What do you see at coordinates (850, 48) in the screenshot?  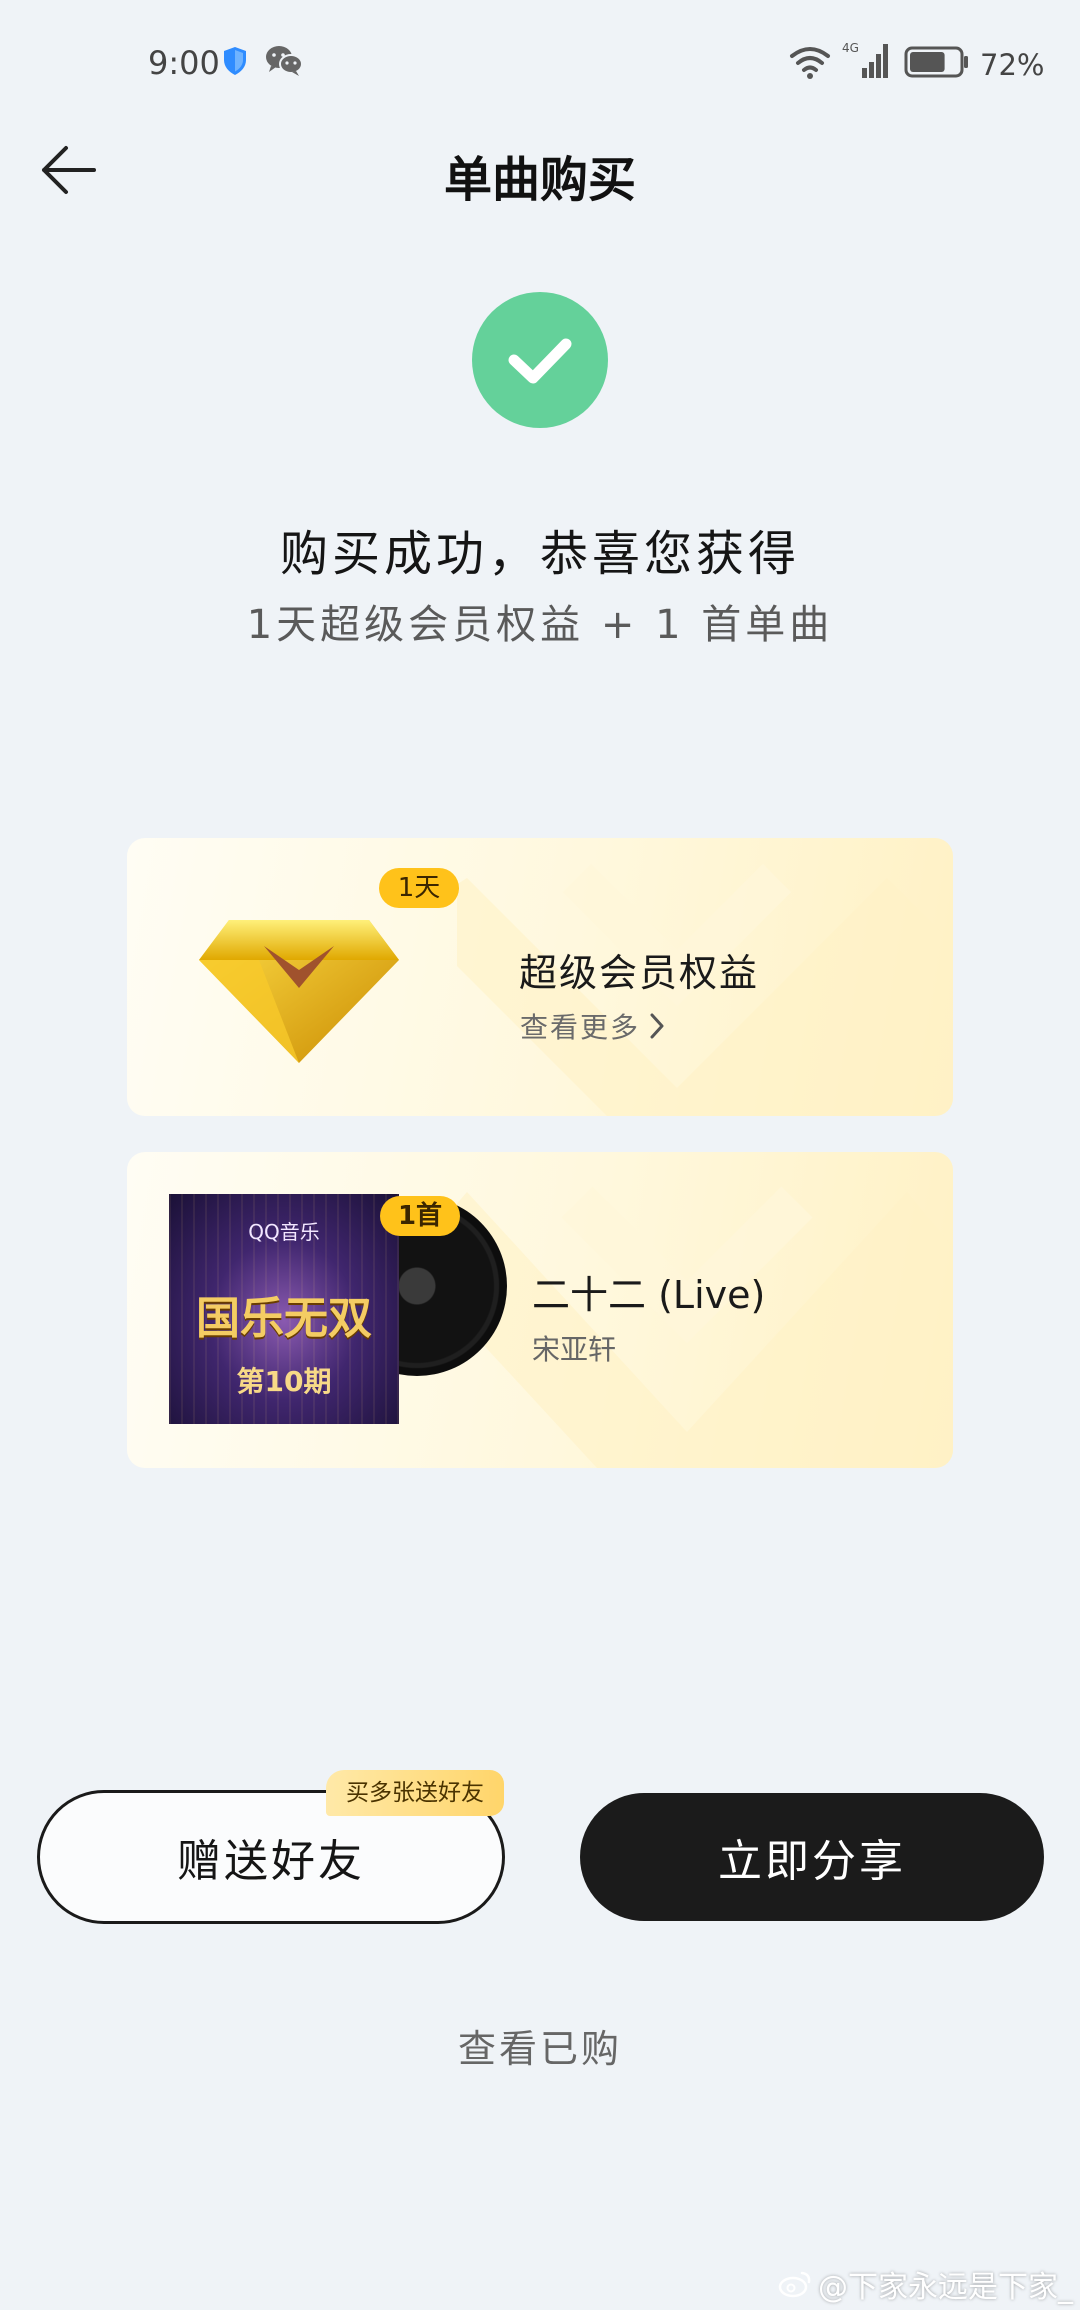 I see `network-label: 4G` at bounding box center [850, 48].